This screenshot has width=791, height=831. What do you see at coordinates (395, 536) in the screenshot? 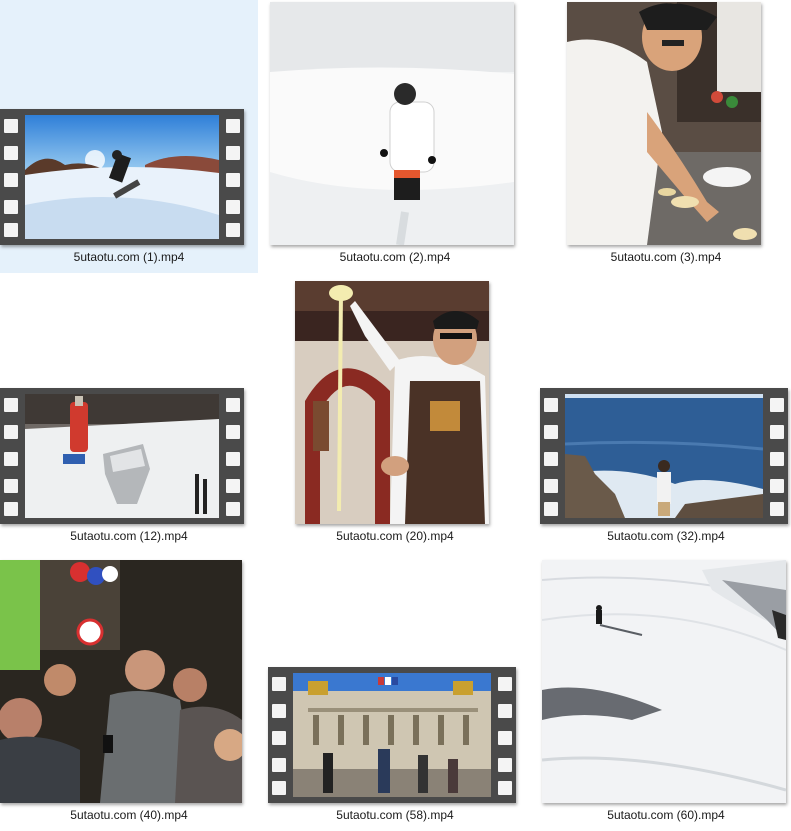
I see `file-name: 5utaotu.com (20).mp4` at bounding box center [395, 536].